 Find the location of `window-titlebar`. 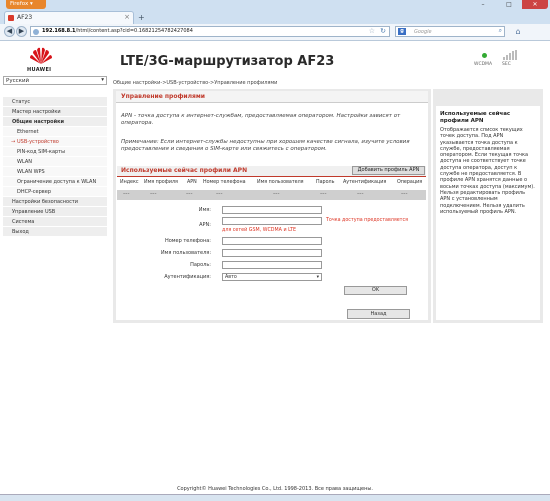

window-titlebar is located at coordinates (275, 5).